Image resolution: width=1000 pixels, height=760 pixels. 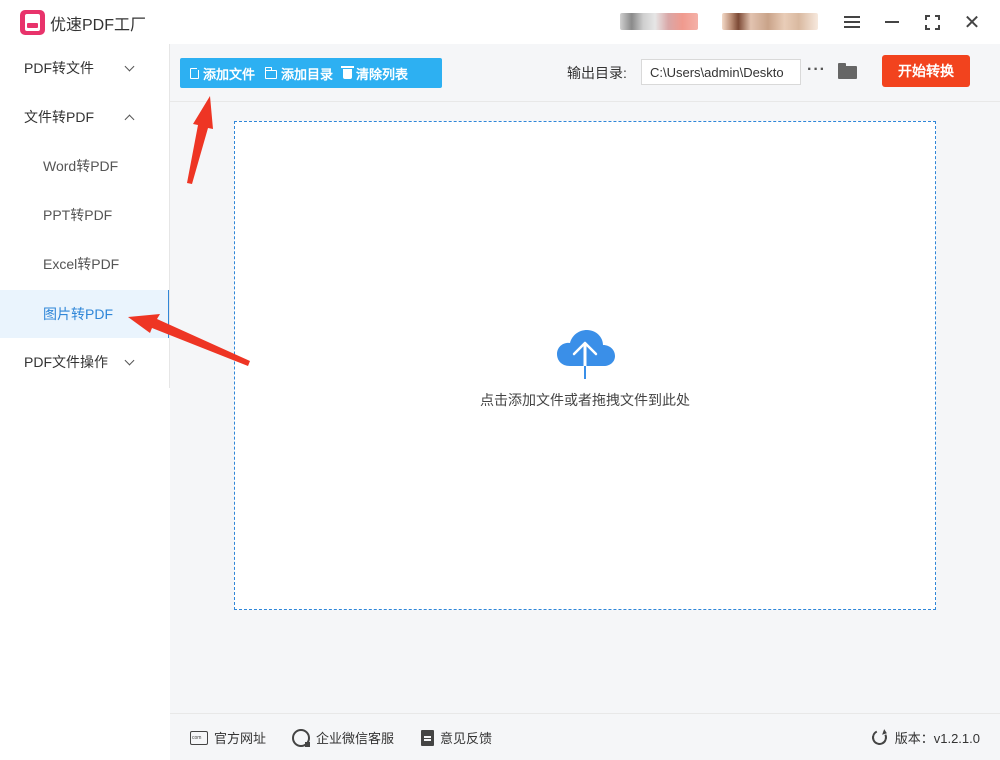 I want to click on chat-icon, so click(x=301, y=737).